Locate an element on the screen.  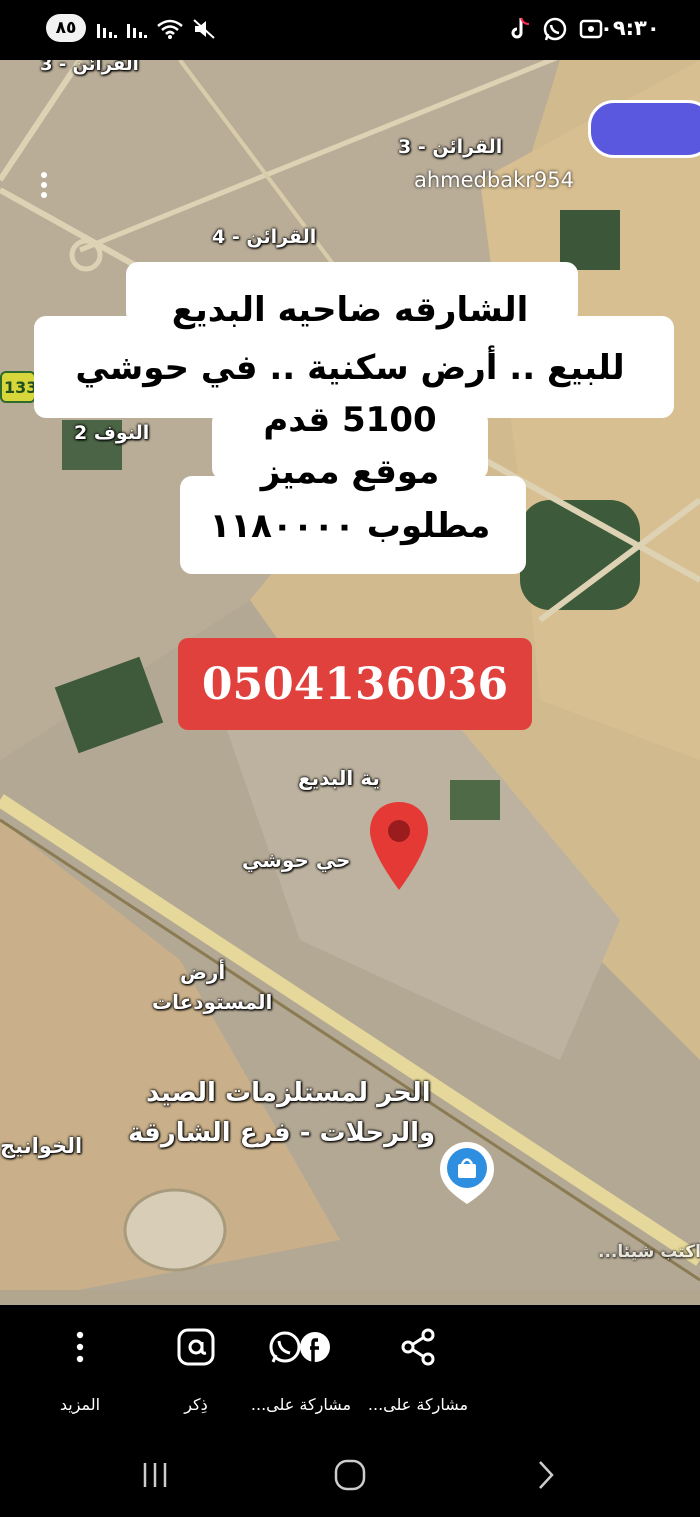
mute-icon is located at coordinates (204, 29).